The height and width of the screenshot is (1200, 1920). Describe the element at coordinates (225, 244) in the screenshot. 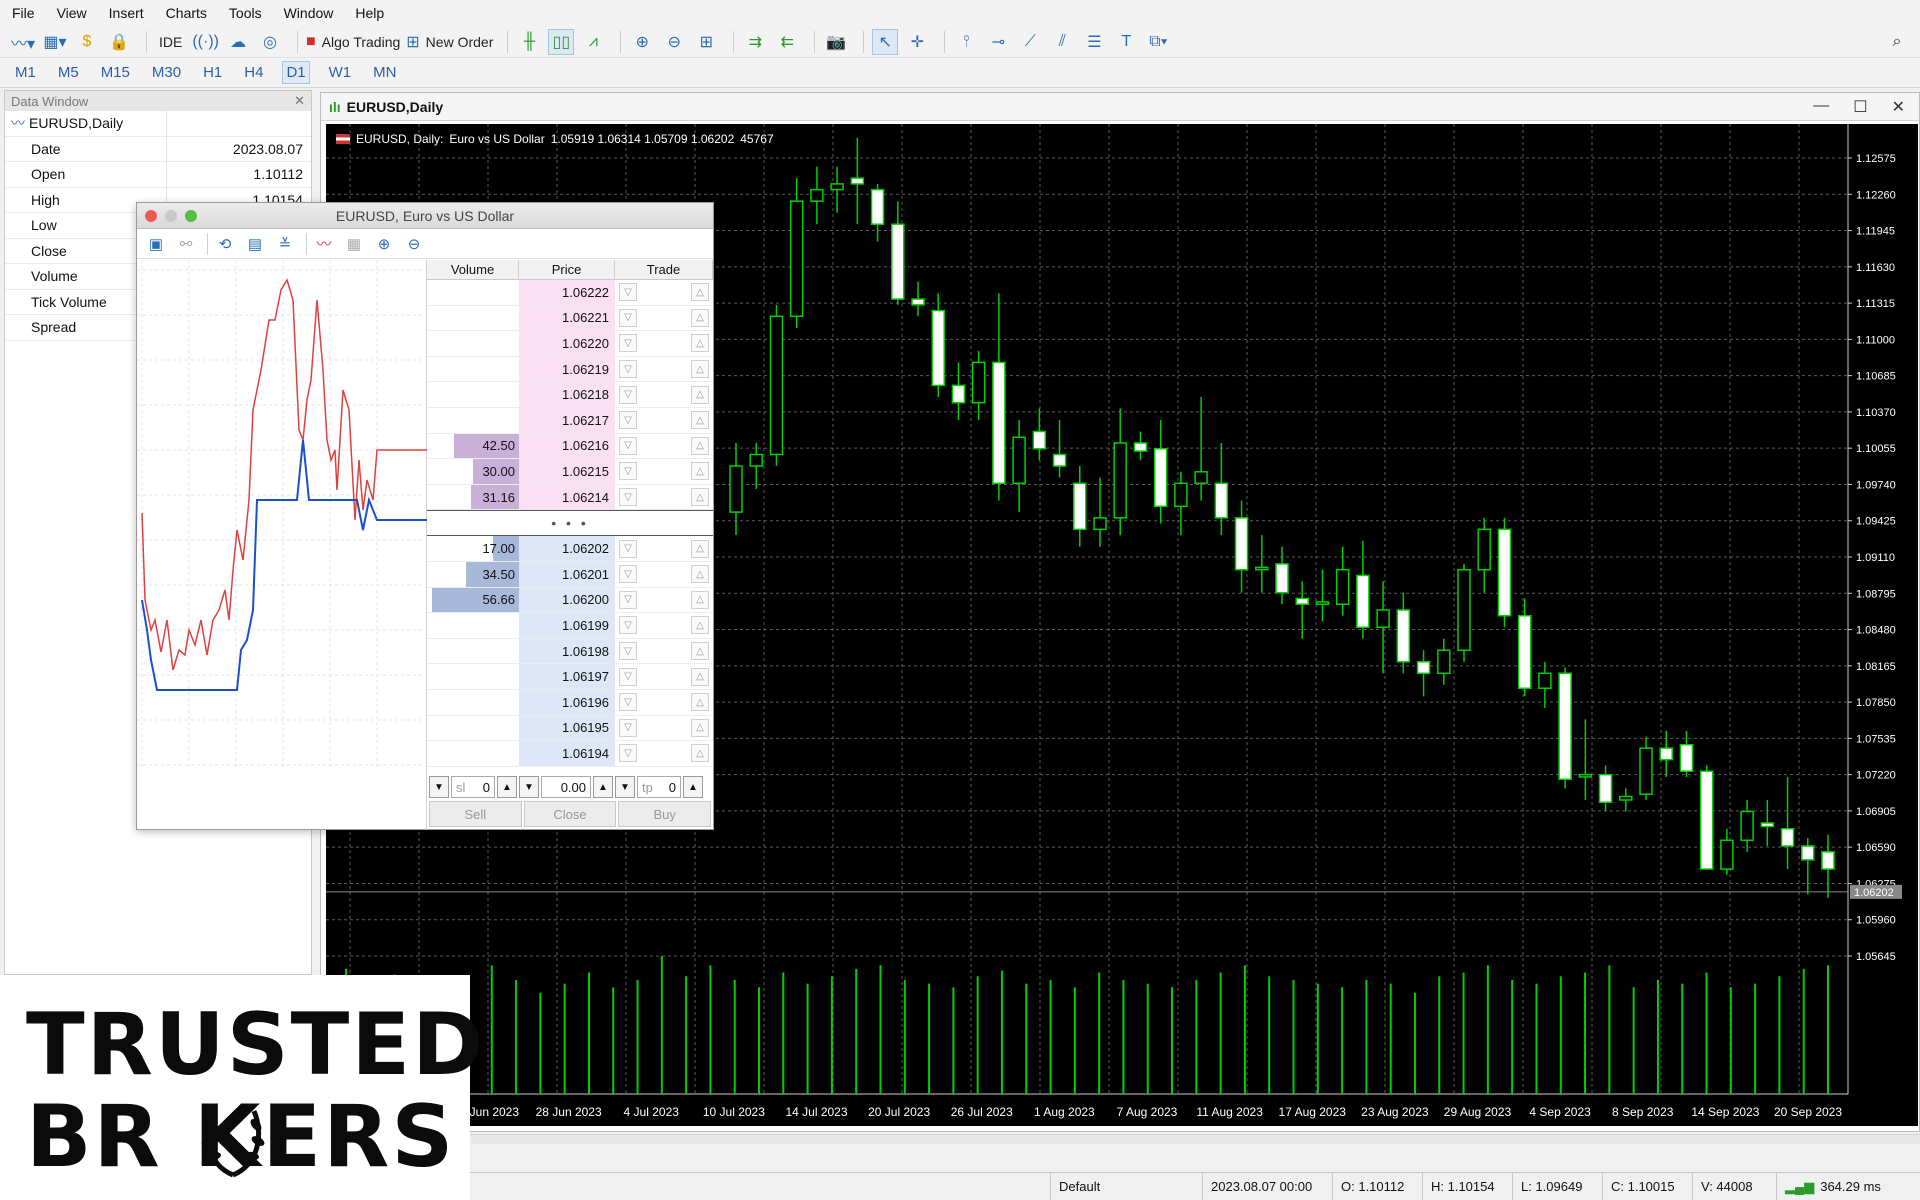

I see `refresh-icon: ⟲` at that location.